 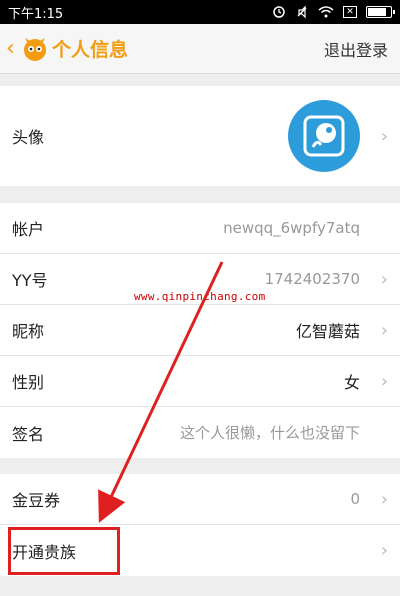 What do you see at coordinates (302, 12) in the screenshot?
I see `mute-icon` at bounding box center [302, 12].